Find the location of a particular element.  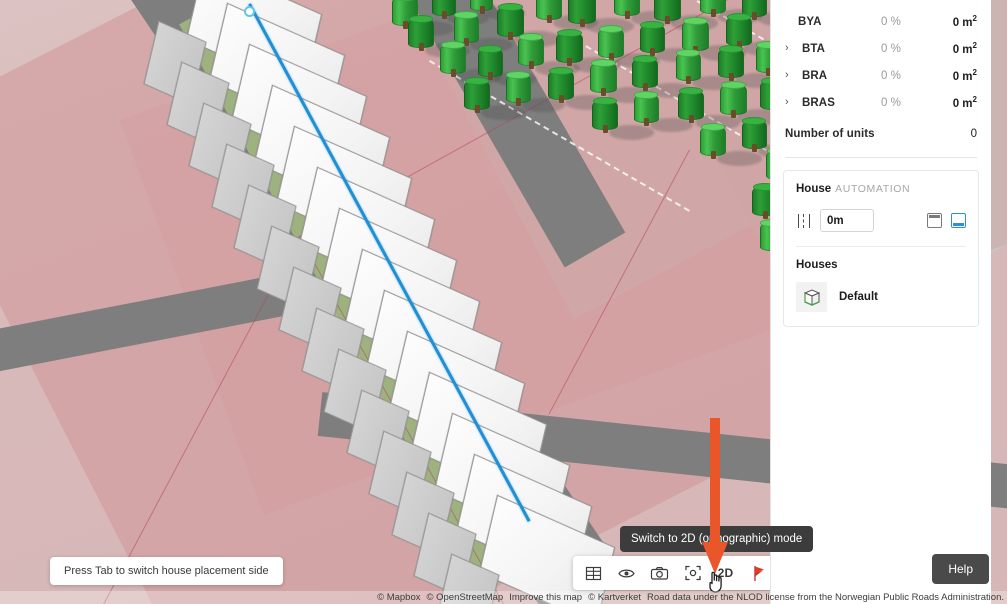

card-separator is located at coordinates (881, 246).